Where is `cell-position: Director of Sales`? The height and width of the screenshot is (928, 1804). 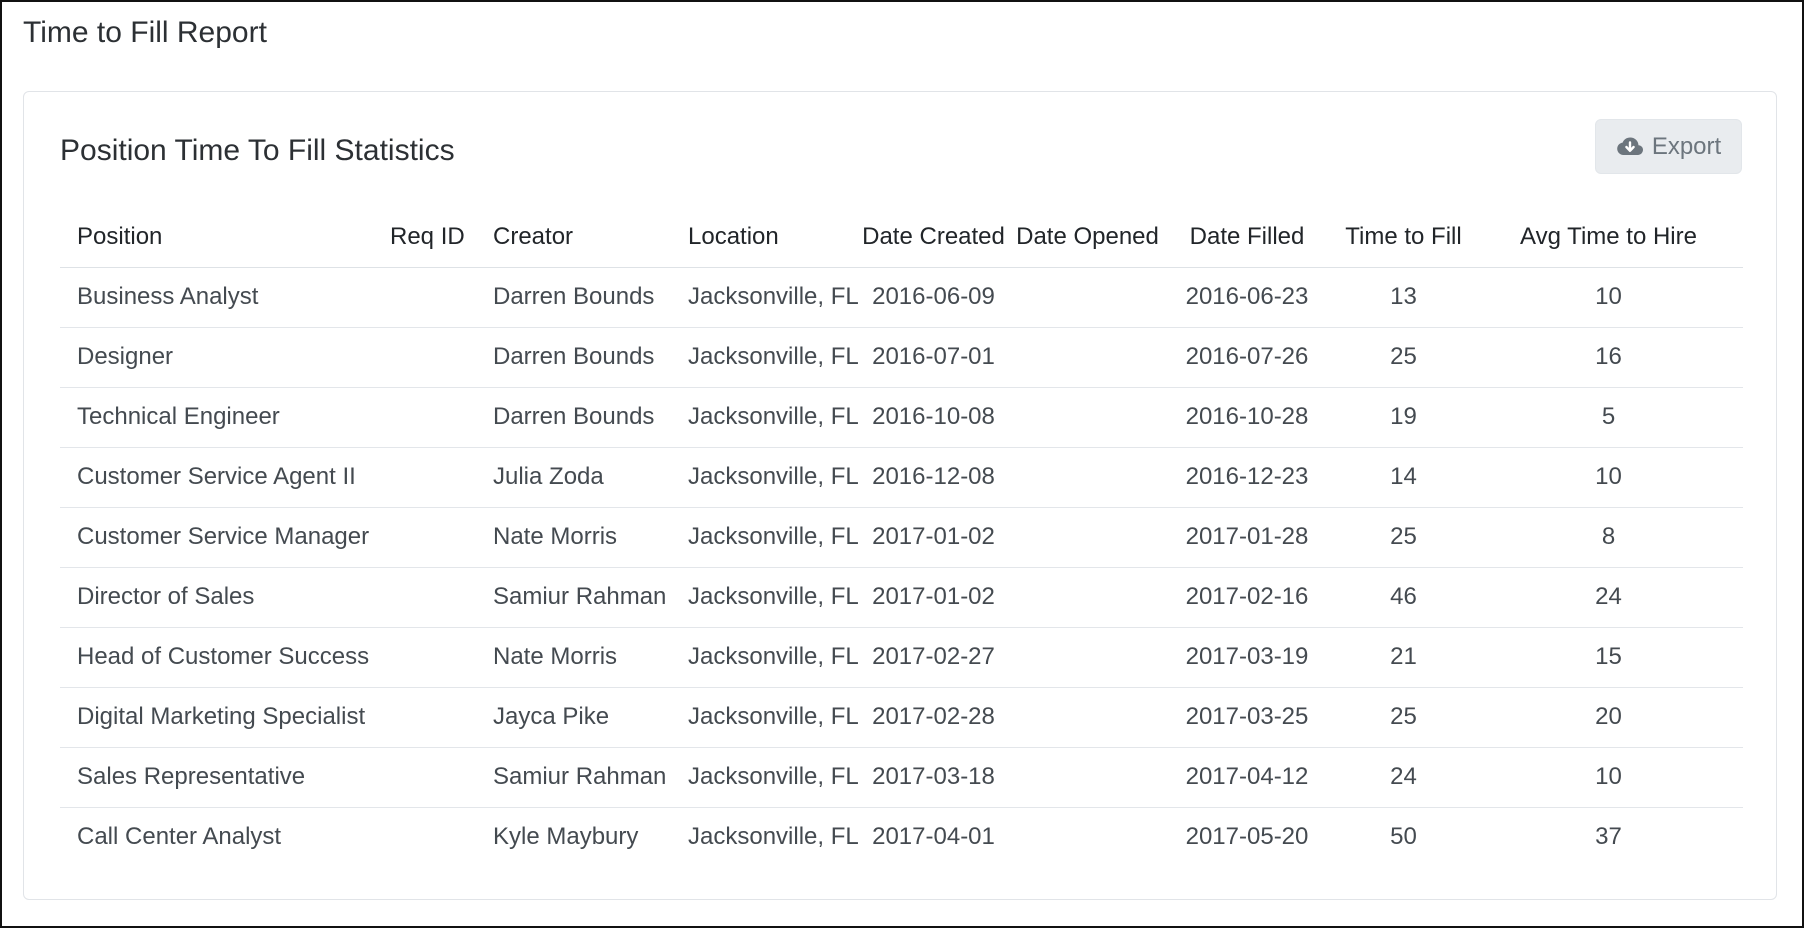 cell-position: Director of Sales is located at coordinates (216, 597).